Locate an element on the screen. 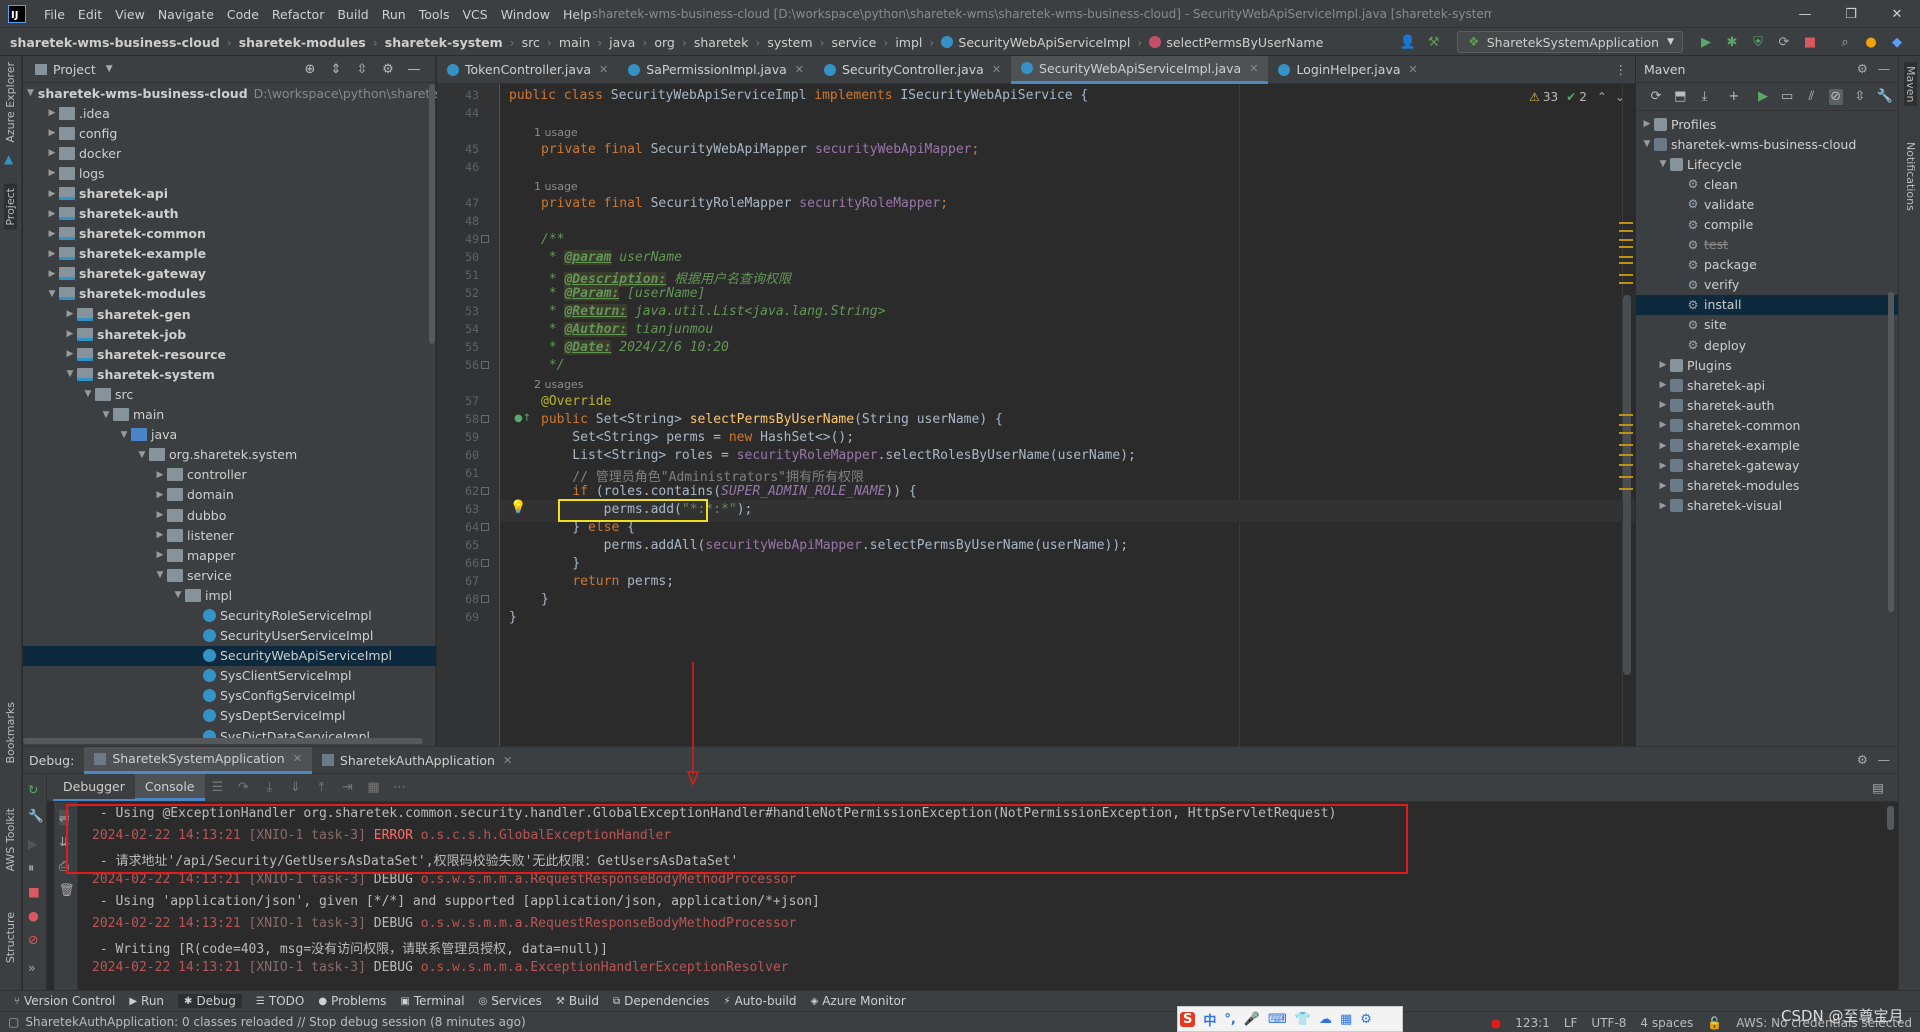 This screenshot has width=1920, height=1032. tab-token-controller: TokenController.java ✕ is located at coordinates (527, 70).